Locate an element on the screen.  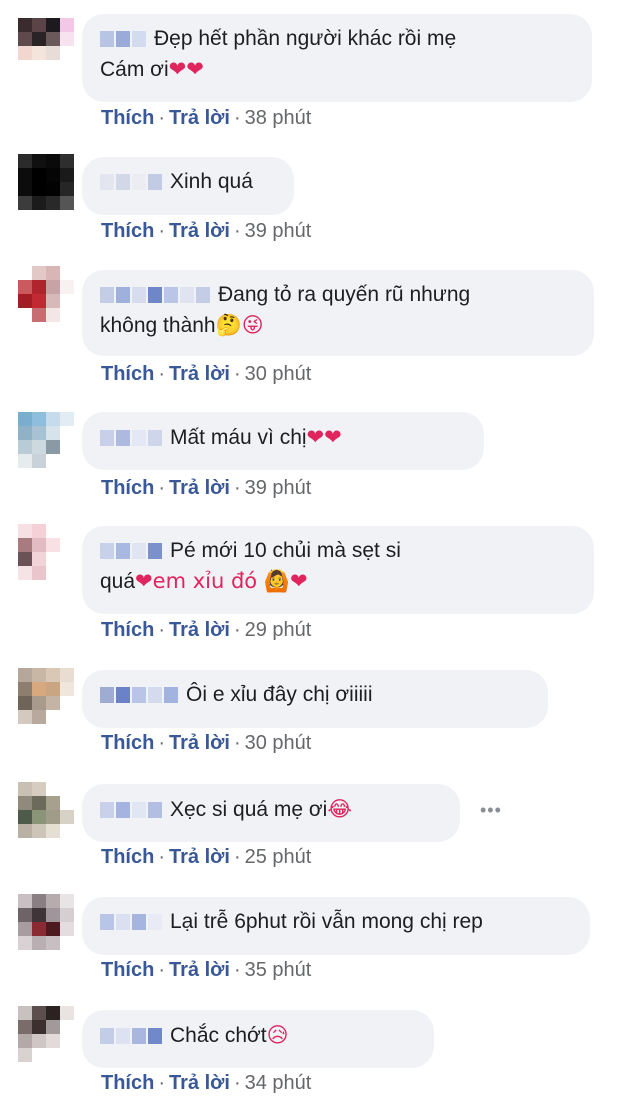
comment-timestamp: 25 phút is located at coordinates (278, 857).